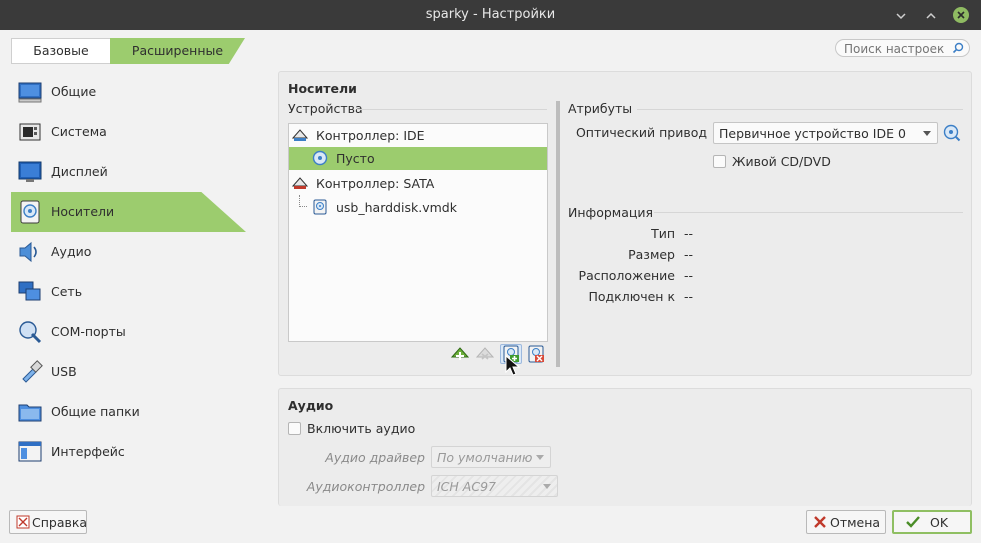 This screenshot has width=981, height=543. Describe the element at coordinates (939, 522) in the screenshot. I see `ok-label: OK` at that location.